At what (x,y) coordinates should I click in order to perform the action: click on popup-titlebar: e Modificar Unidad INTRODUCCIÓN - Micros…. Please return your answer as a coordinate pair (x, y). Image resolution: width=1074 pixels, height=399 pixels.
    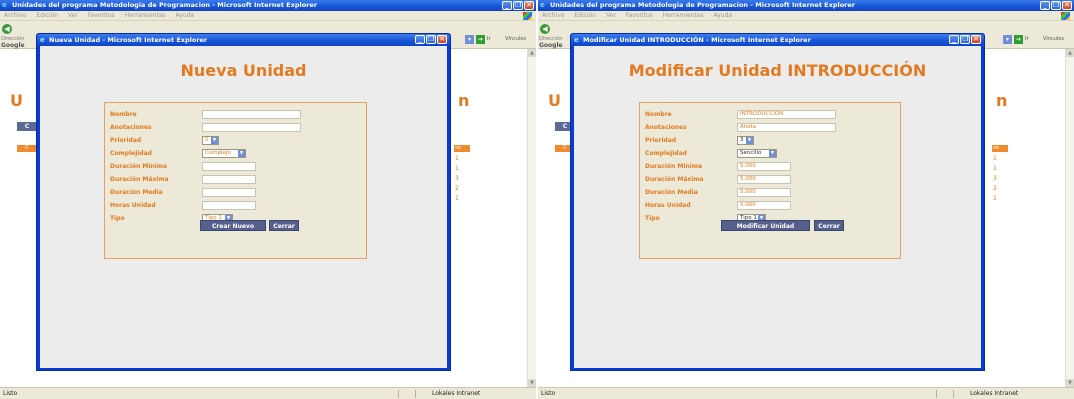
    Looking at the image, I should click on (777, 40).